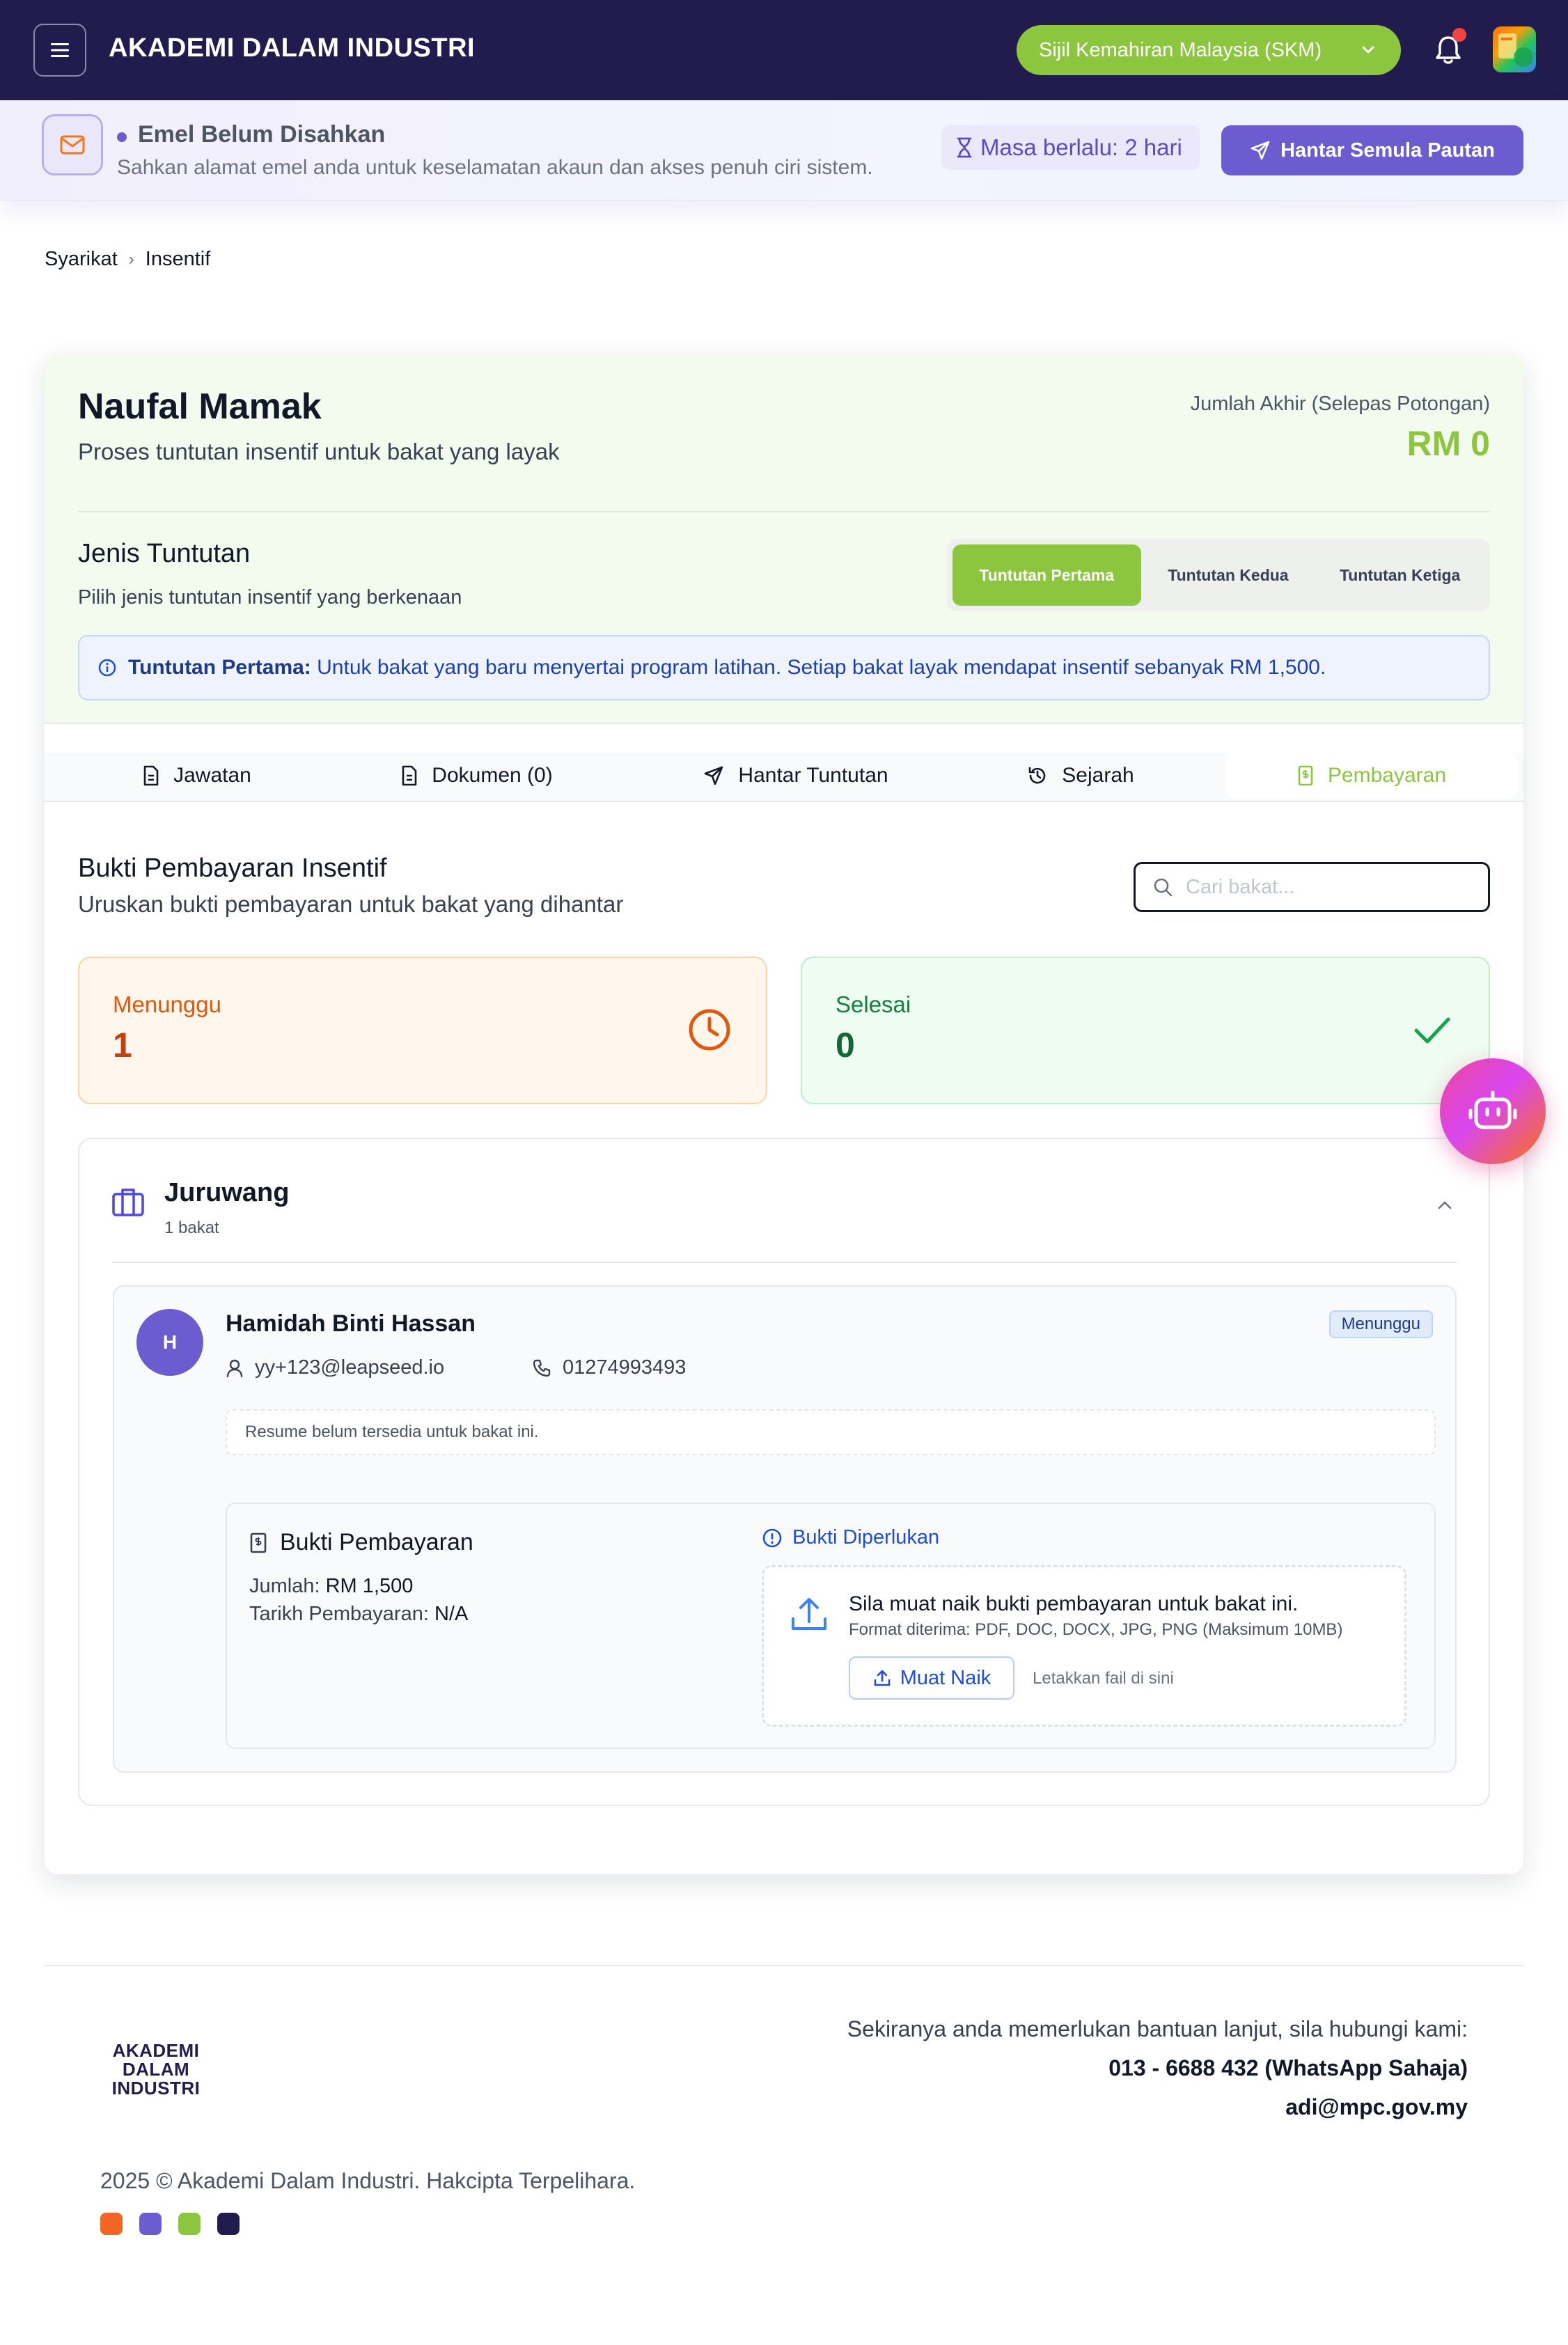 Image resolution: width=1568 pixels, height=2345 pixels. I want to click on status-badge: Menunggu, so click(1380, 1324).